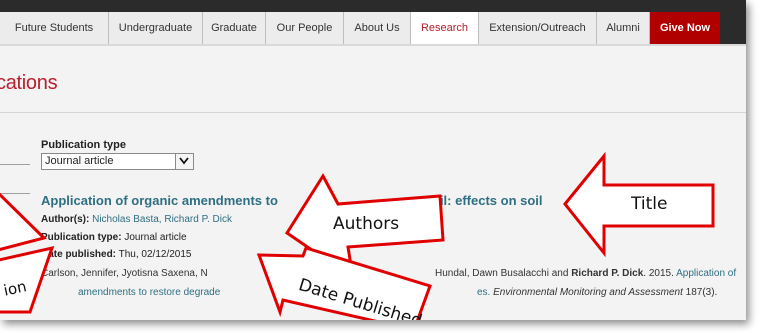 This screenshot has width=760, height=333. What do you see at coordinates (23, 221) in the screenshot?
I see `publication-callout-arrow` at bounding box center [23, 221].